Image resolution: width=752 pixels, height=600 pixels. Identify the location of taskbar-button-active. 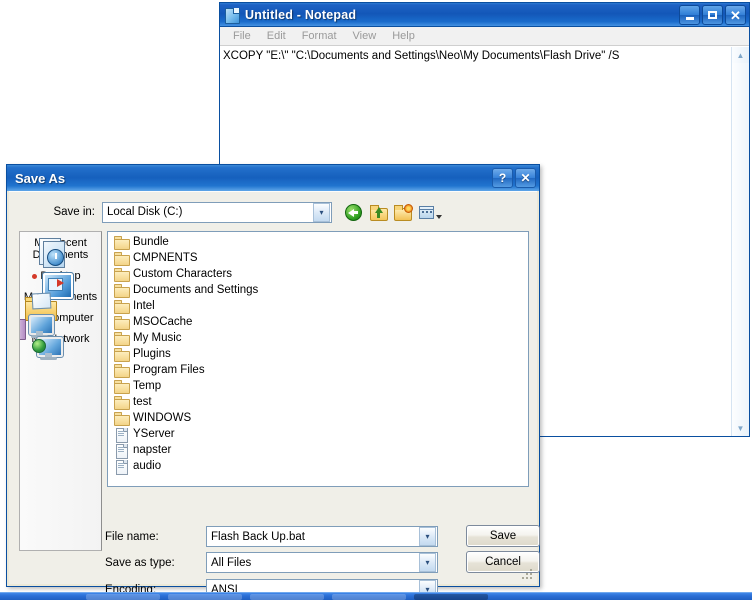
(451, 597).